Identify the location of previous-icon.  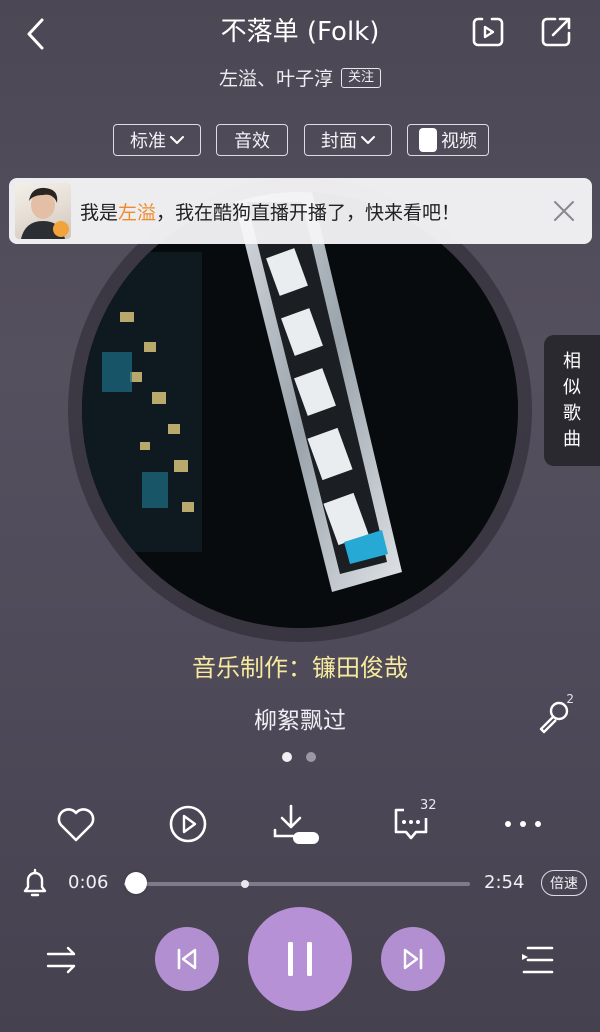
(187, 959).